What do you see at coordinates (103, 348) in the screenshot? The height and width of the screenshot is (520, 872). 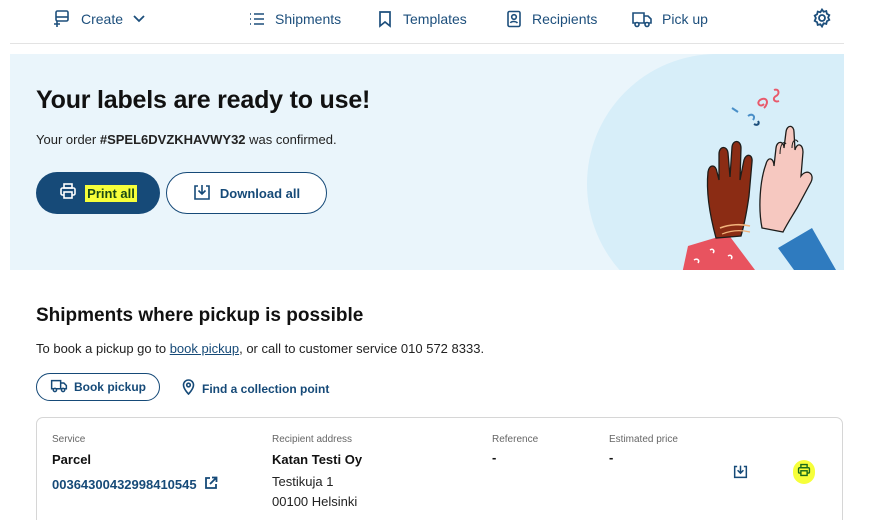 I see `pickup-text-before: To book a pickup go to` at bounding box center [103, 348].